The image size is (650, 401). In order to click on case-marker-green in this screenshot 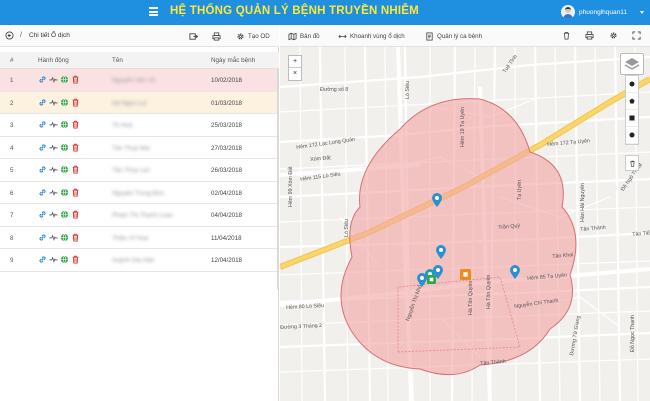, I will do `click(431, 279)`.